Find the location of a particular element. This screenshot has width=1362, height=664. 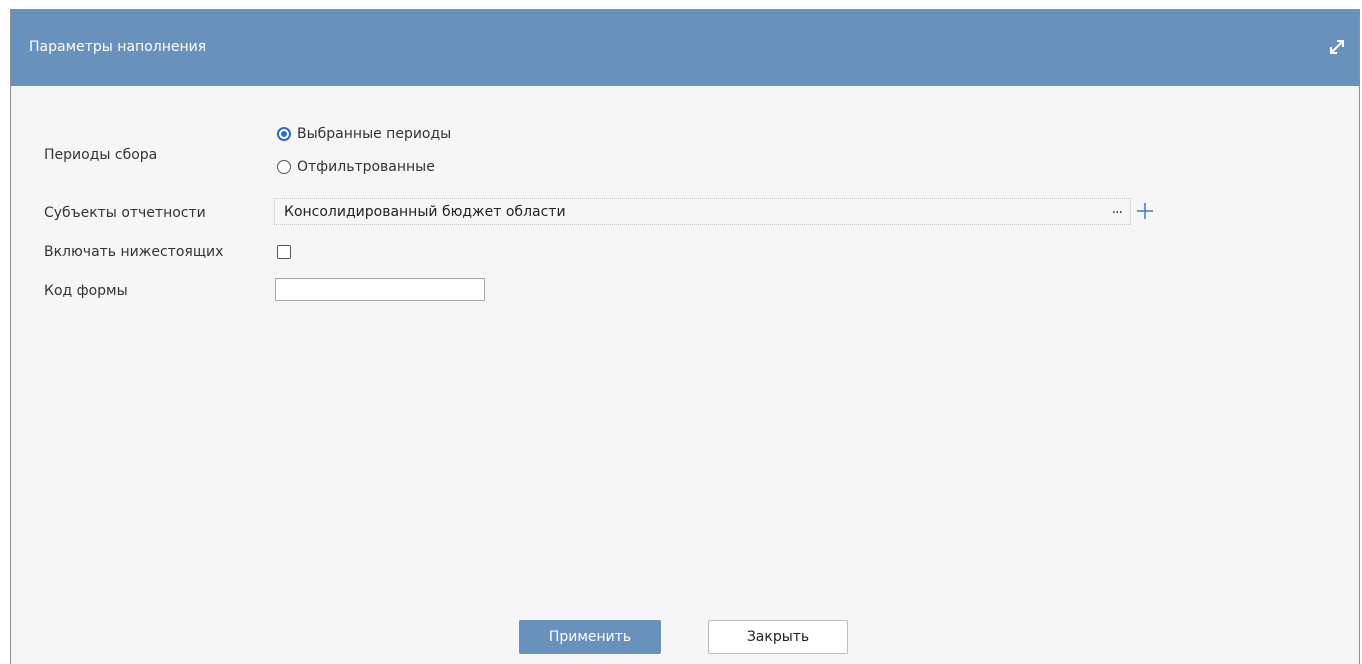

radio-selected-periods-label: Выбранные периоды is located at coordinates (374, 134).